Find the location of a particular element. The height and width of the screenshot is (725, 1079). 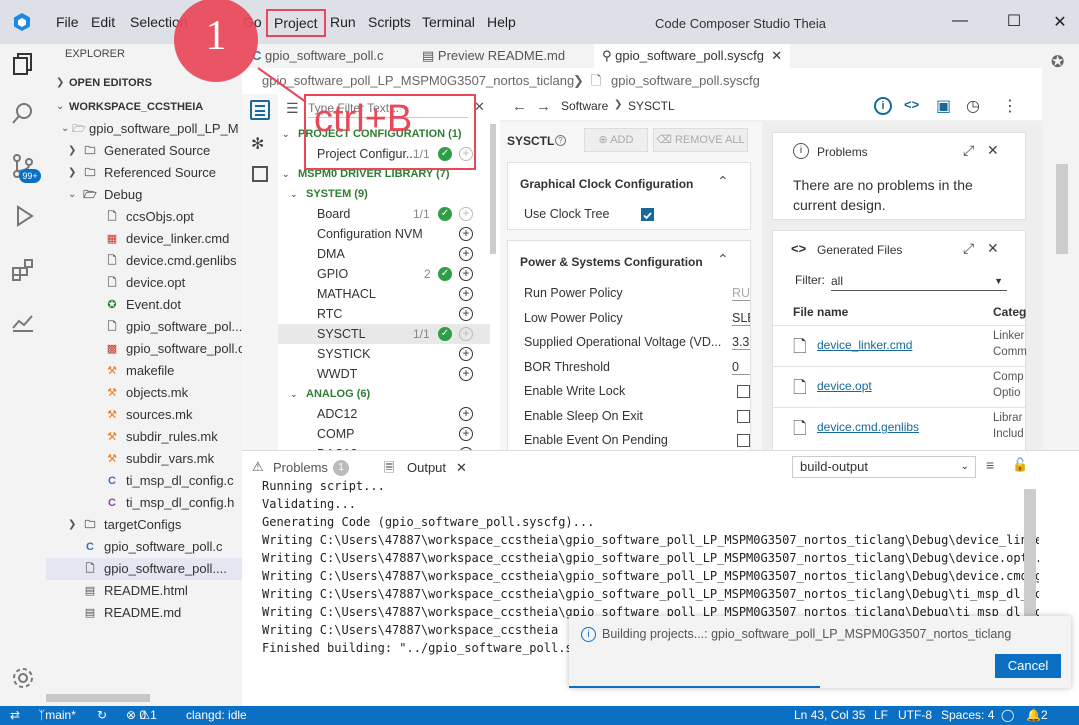

collapse-power-icon: ⌃ is located at coordinates (723, 259).